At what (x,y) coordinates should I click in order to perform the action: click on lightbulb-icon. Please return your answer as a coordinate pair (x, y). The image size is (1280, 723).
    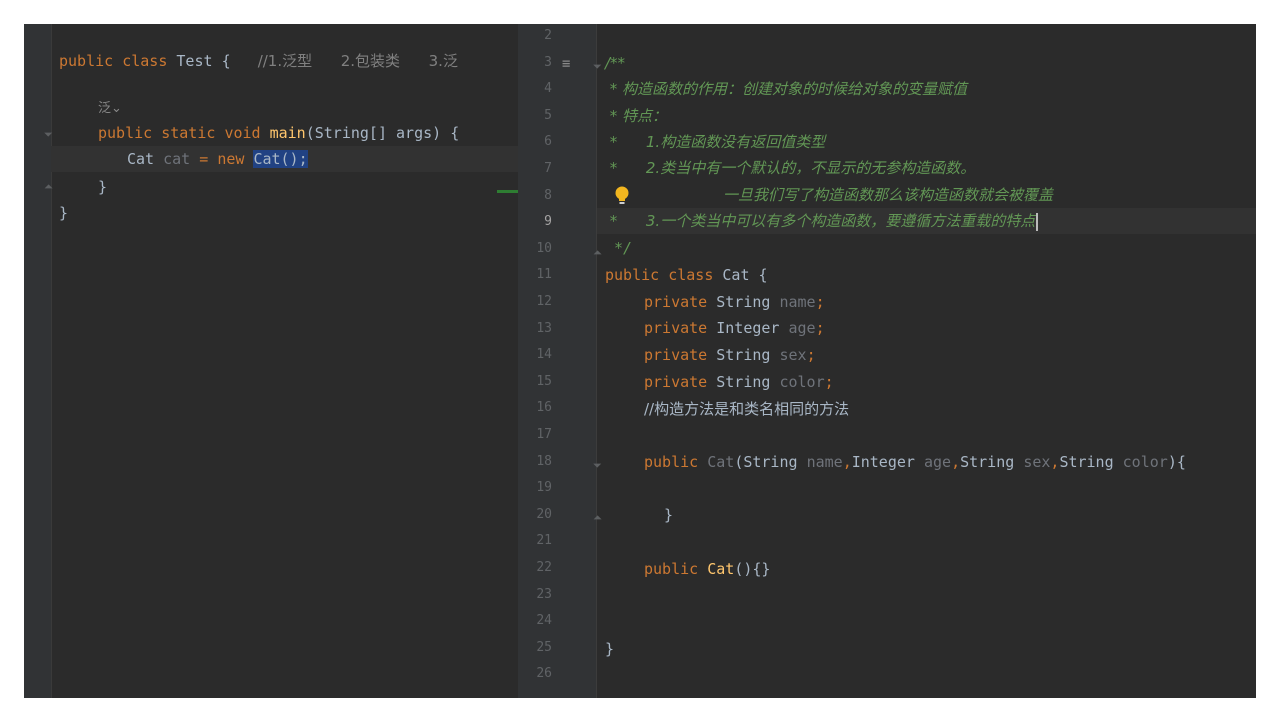
    Looking at the image, I should click on (622, 196).